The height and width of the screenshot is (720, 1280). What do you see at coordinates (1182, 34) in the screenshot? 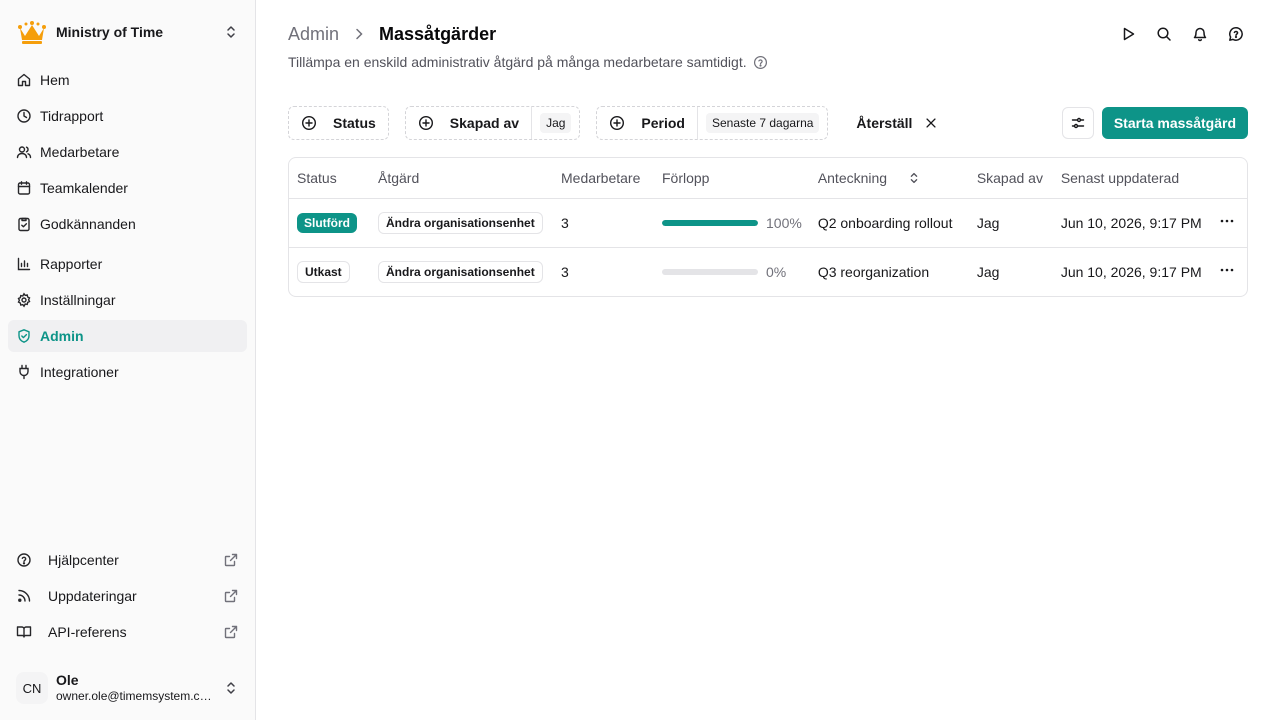
I see `header-actions` at bounding box center [1182, 34].